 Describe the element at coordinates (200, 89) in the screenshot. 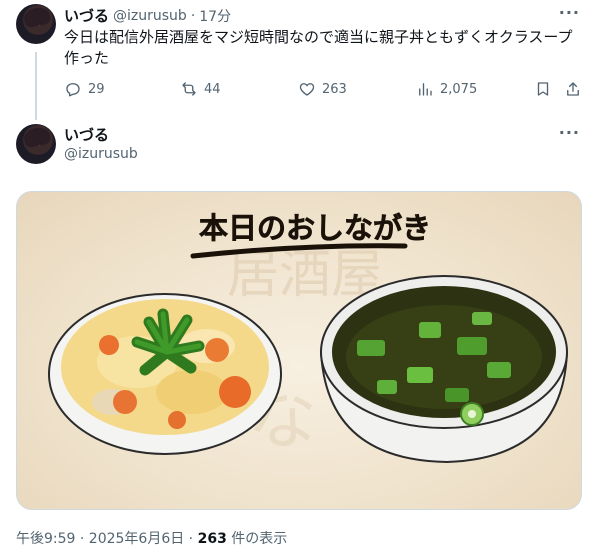

I see `retweet-button: 44` at that location.